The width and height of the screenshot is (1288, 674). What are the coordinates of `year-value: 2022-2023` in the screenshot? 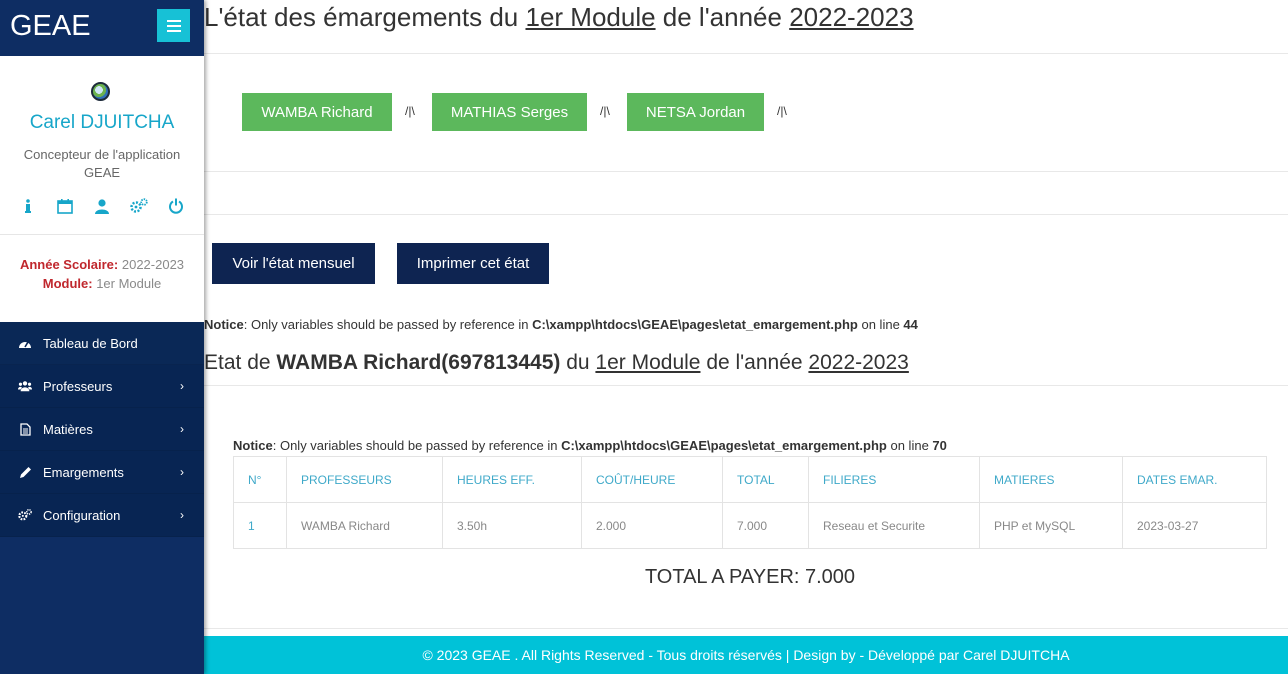 It's located at (153, 264).